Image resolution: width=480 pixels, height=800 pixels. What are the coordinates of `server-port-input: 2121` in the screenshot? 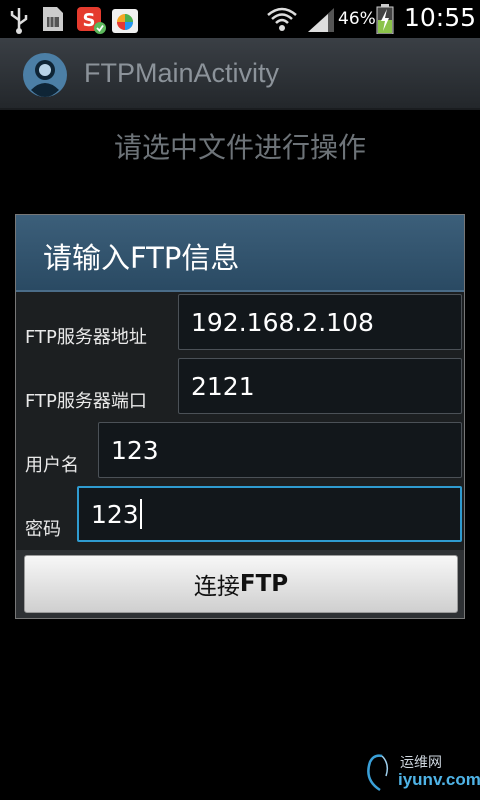 It's located at (320, 386).